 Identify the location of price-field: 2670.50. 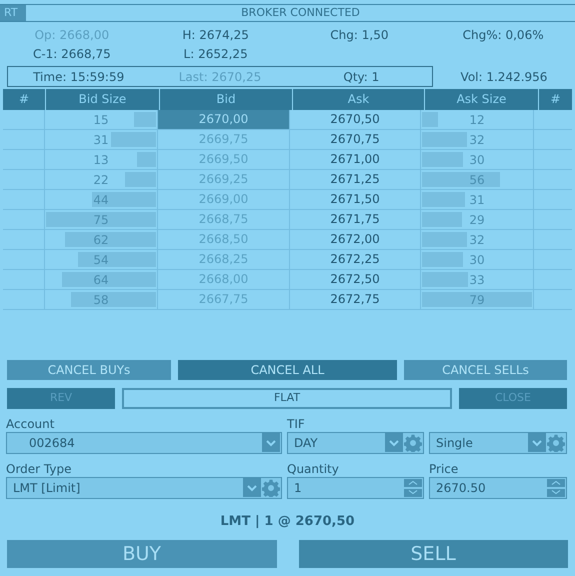
(498, 487).